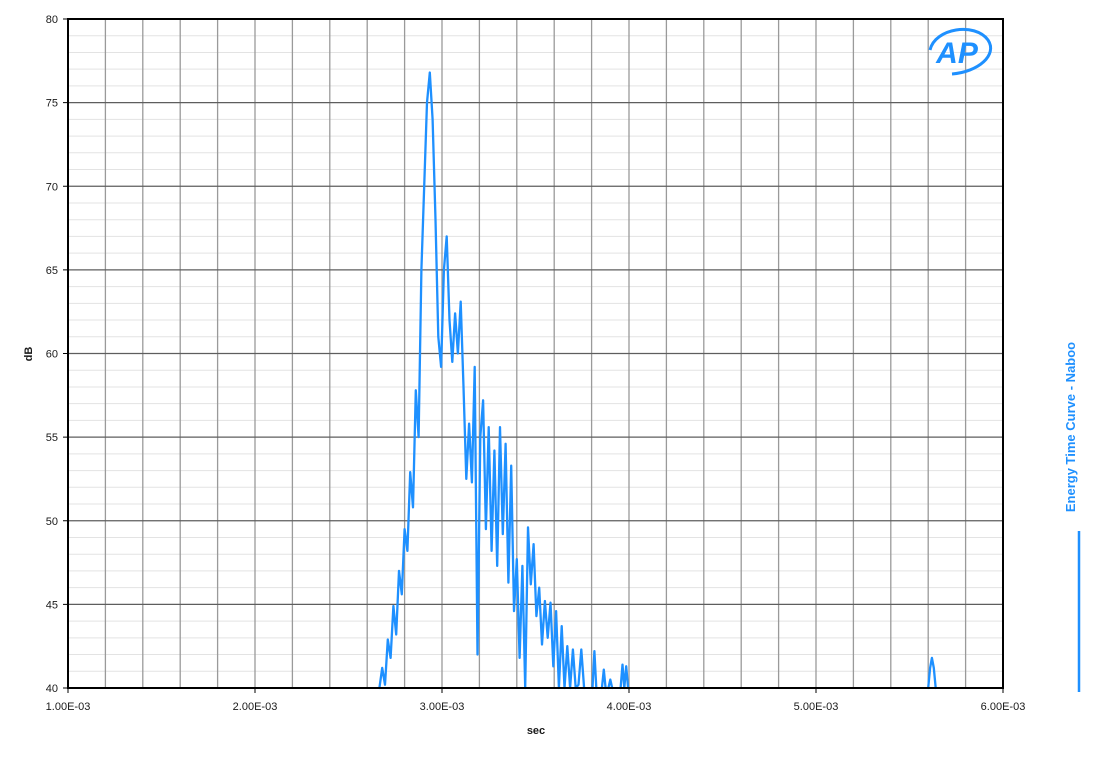 This screenshot has width=1100, height=768. What do you see at coordinates (629, 707) in the screenshot?
I see `x-tick-label: 4.00E-03` at bounding box center [629, 707].